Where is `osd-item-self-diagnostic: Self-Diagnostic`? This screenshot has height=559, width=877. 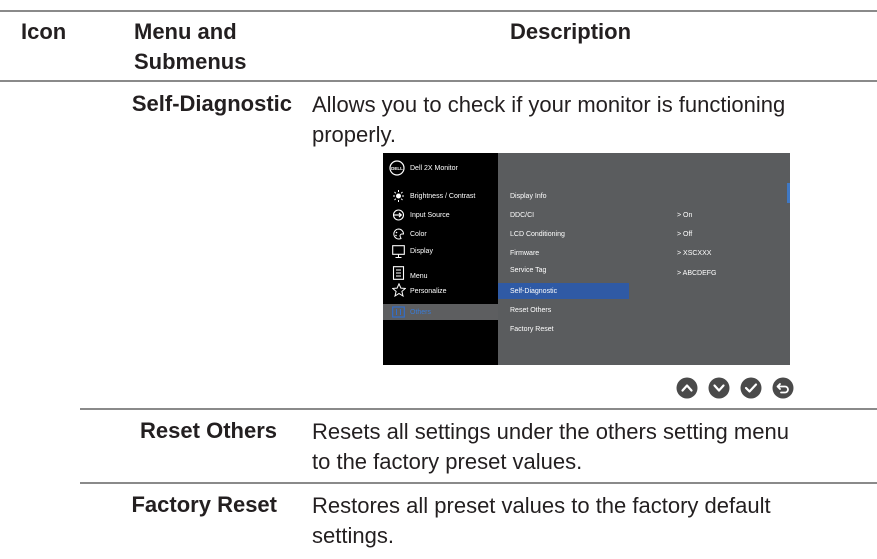 osd-item-self-diagnostic: Self-Diagnostic is located at coordinates (534, 291).